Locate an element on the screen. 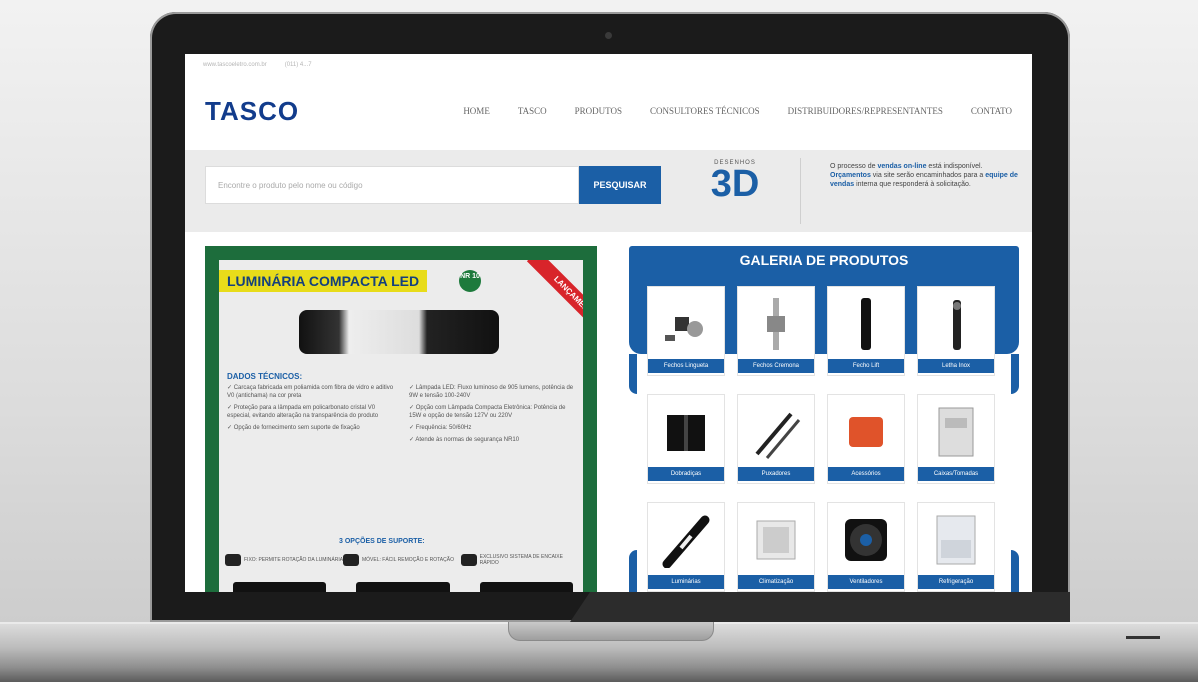 The width and height of the screenshot is (1198, 682). bezel-shadow is located at coordinates (820, 607).